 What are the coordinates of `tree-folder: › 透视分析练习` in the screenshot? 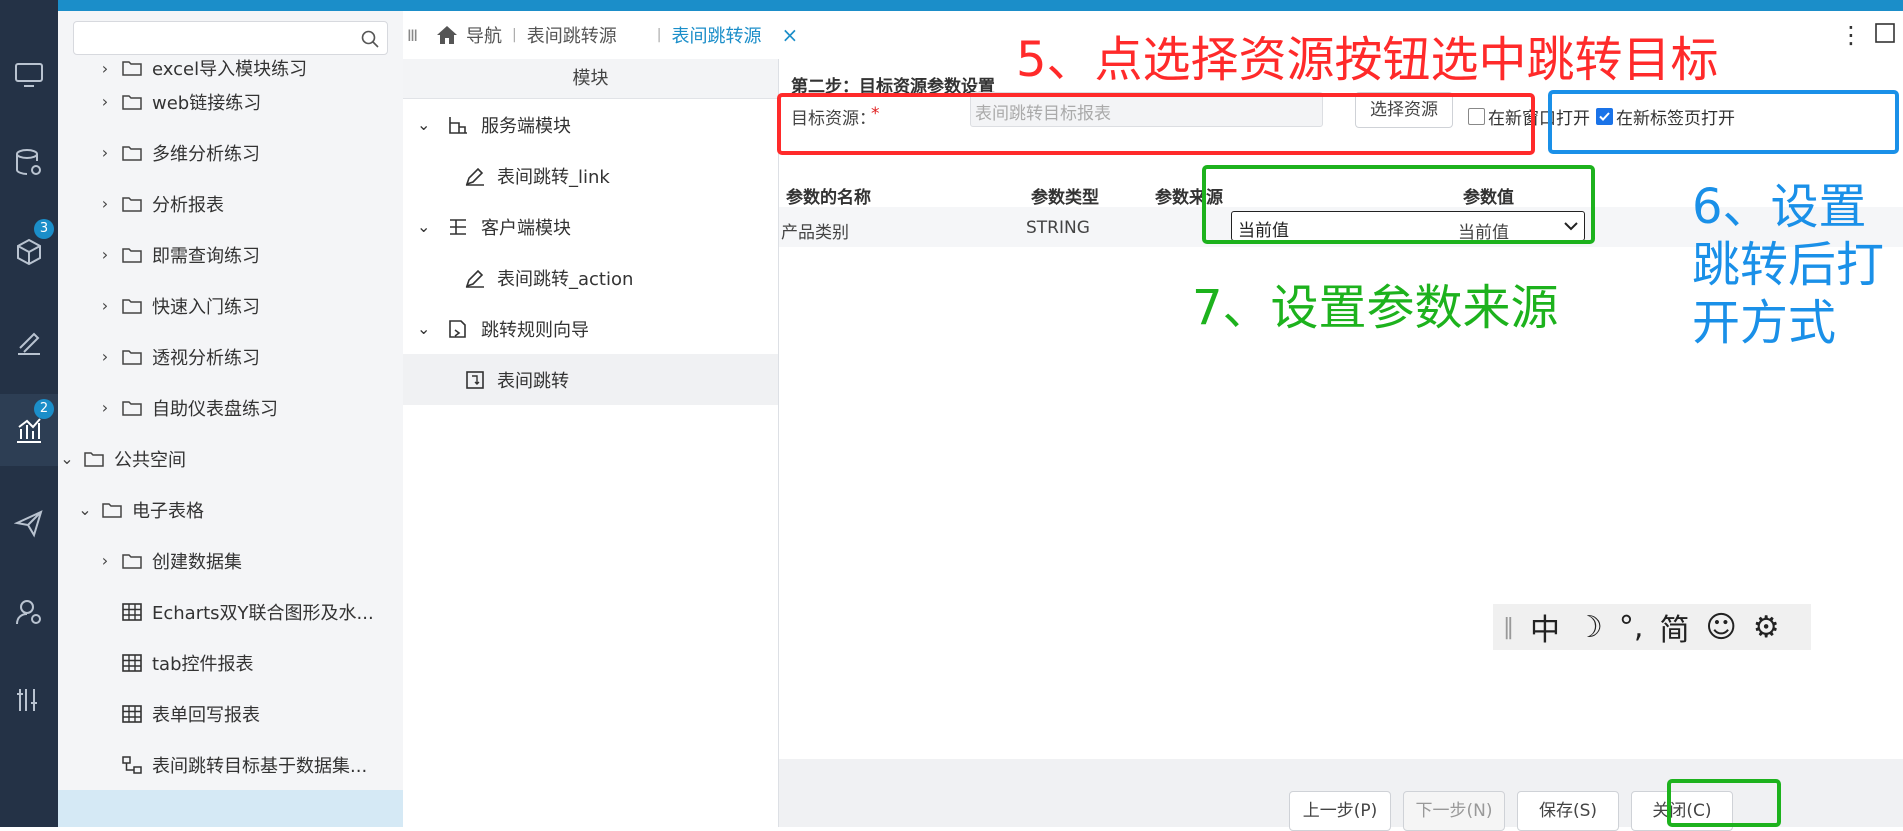 It's located at (230, 356).